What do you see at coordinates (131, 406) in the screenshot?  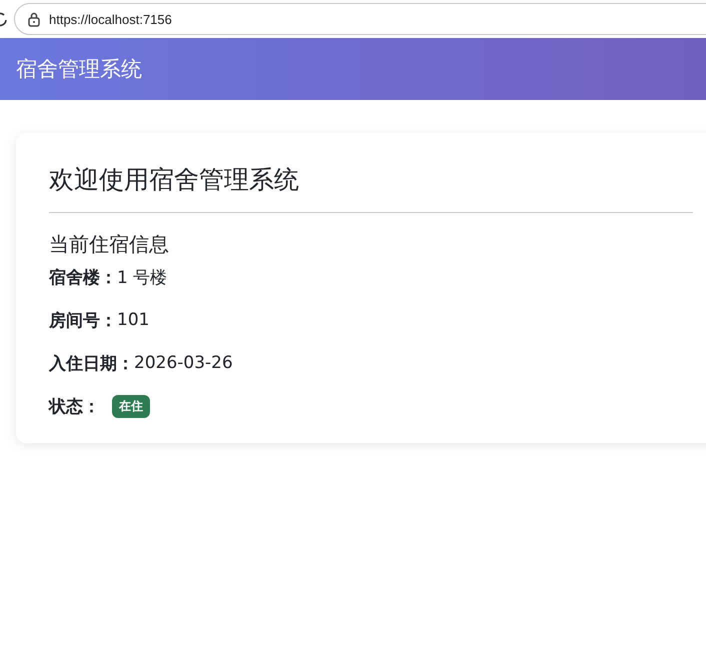 I see `status-badge: 在住` at bounding box center [131, 406].